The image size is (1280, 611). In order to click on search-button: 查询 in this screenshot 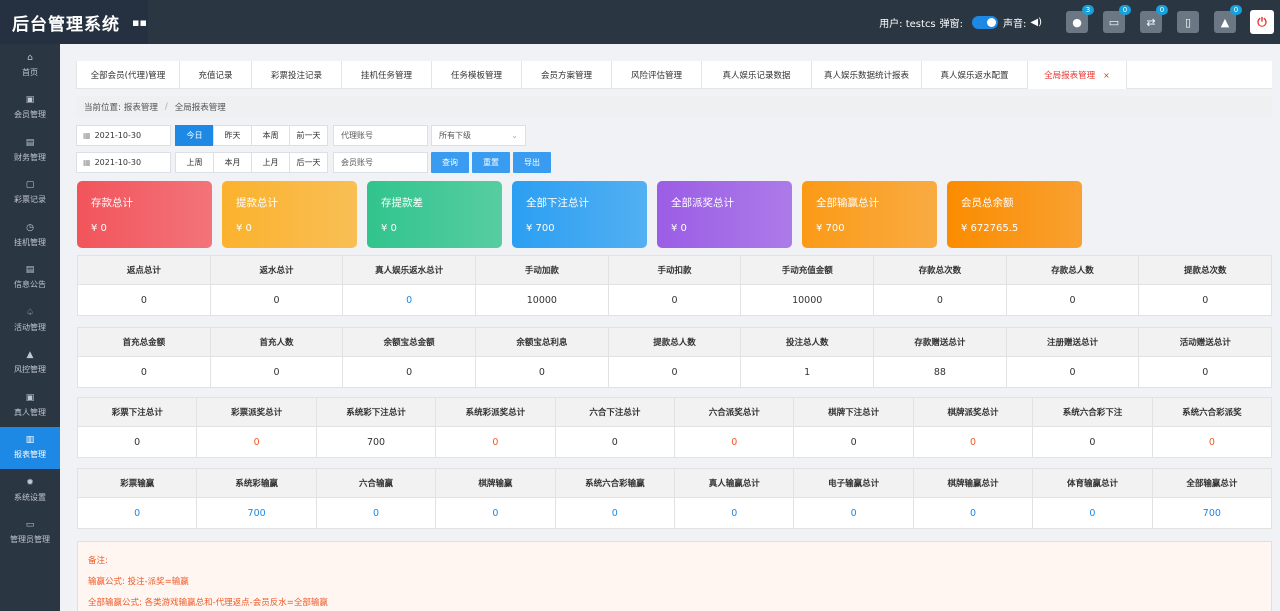, I will do `click(450, 162)`.